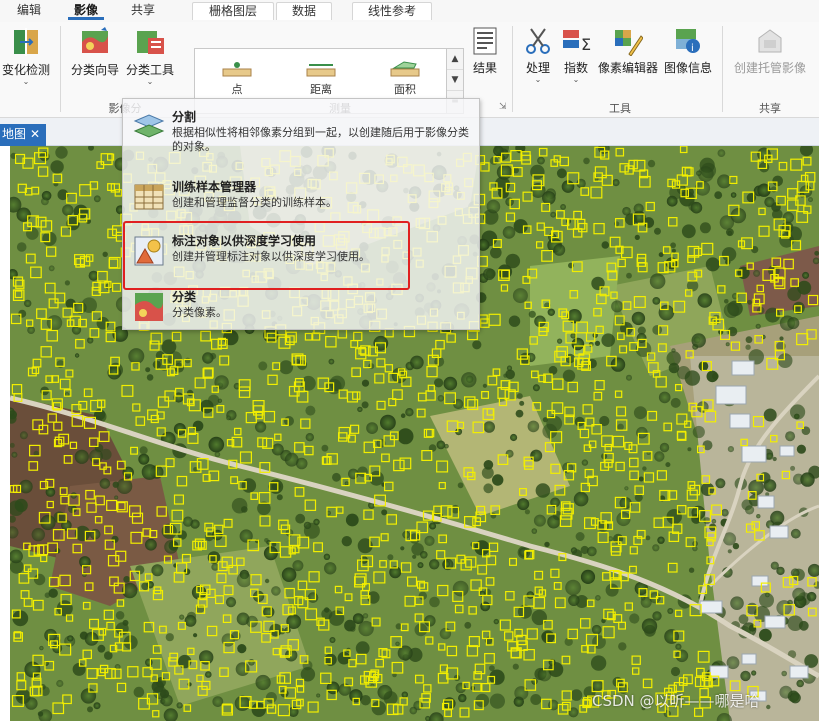  What do you see at coordinates (237, 89) in the screenshot?
I see `measure-point-label: 点` at bounding box center [237, 89].